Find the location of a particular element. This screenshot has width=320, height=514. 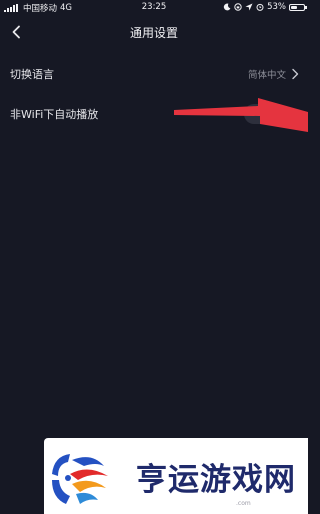

autoplay-label: 非WiFi下自动播放 is located at coordinates (54, 114).